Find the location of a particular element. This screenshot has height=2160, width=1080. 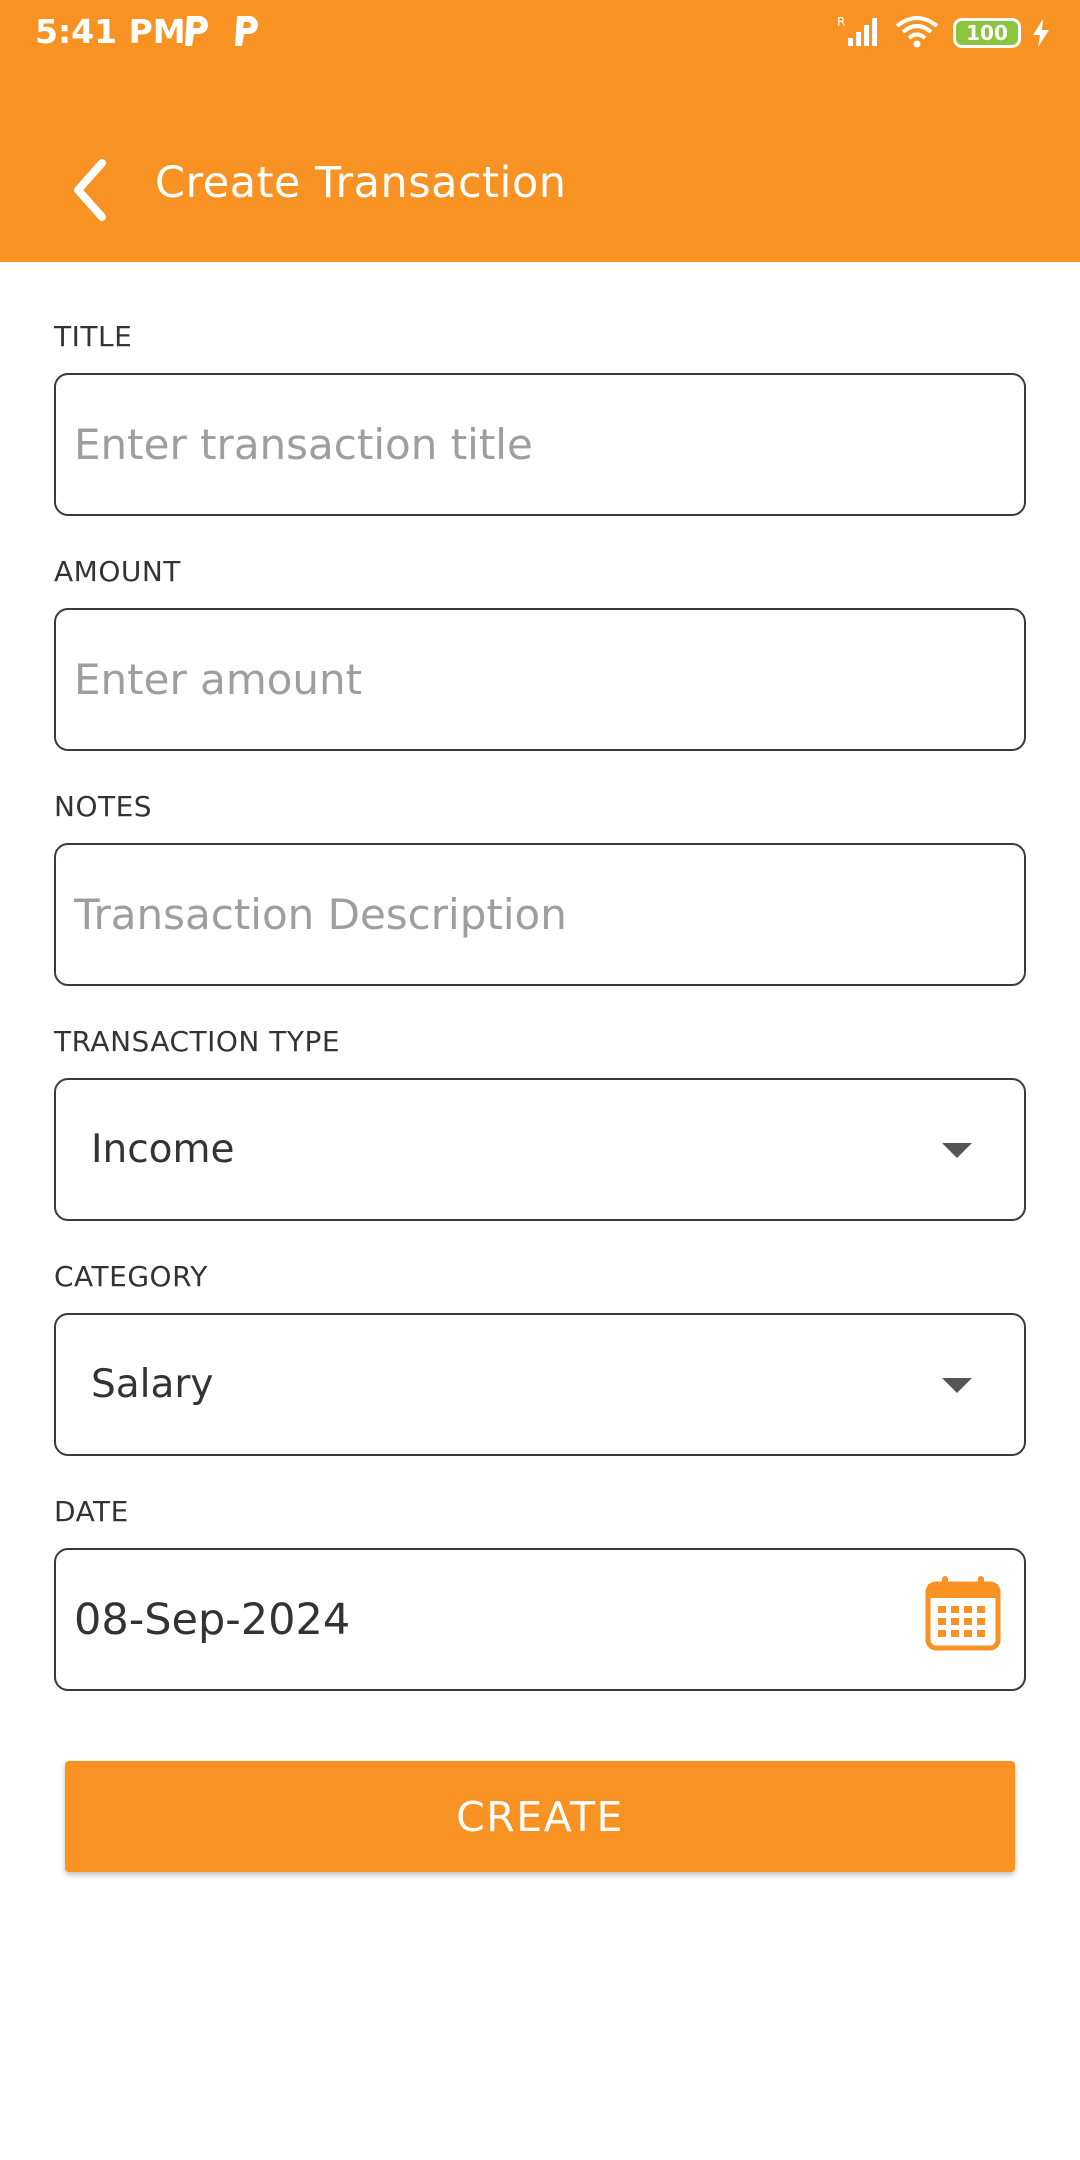

title-field is located at coordinates (540, 444).